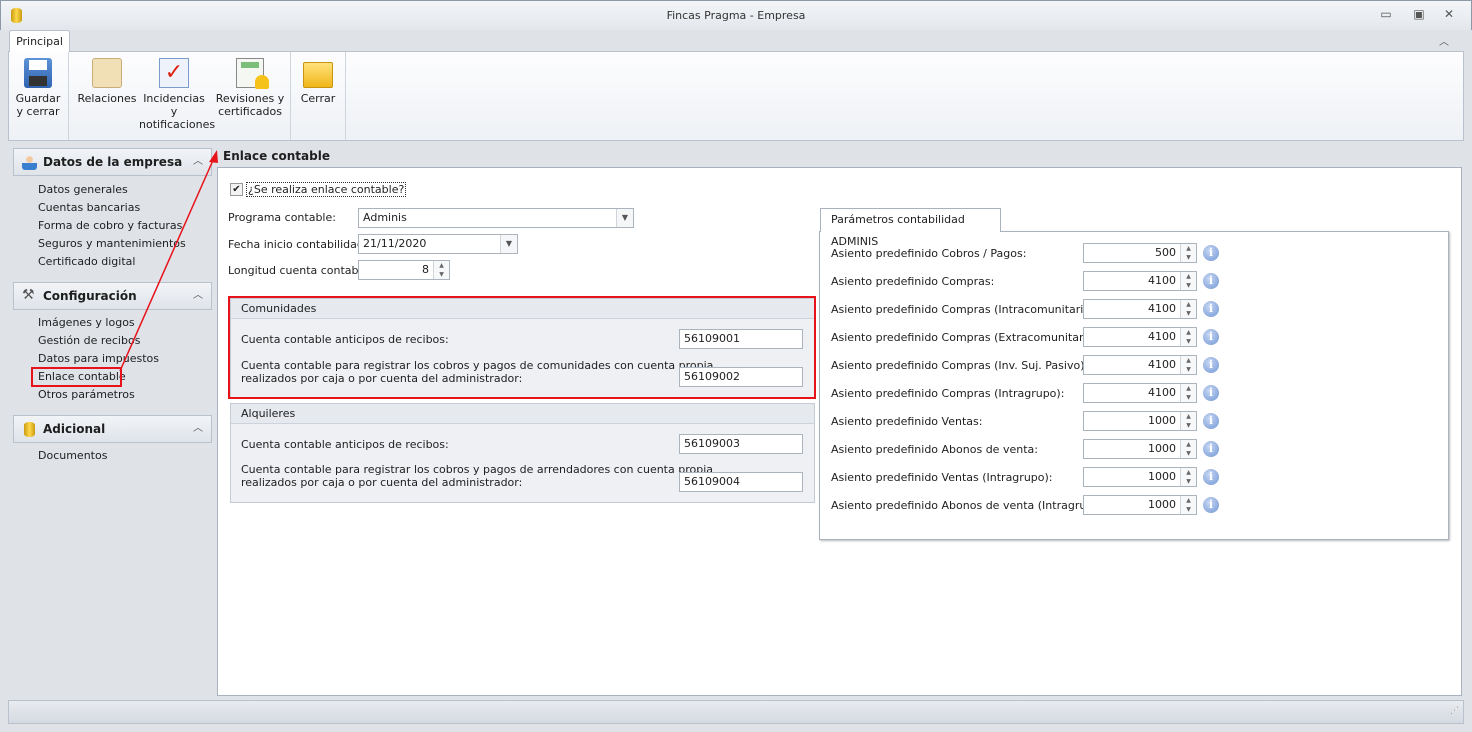 The height and width of the screenshot is (732, 1472). Describe the element at coordinates (522, 414) in the screenshot. I see `group-header: Alquileres` at that location.